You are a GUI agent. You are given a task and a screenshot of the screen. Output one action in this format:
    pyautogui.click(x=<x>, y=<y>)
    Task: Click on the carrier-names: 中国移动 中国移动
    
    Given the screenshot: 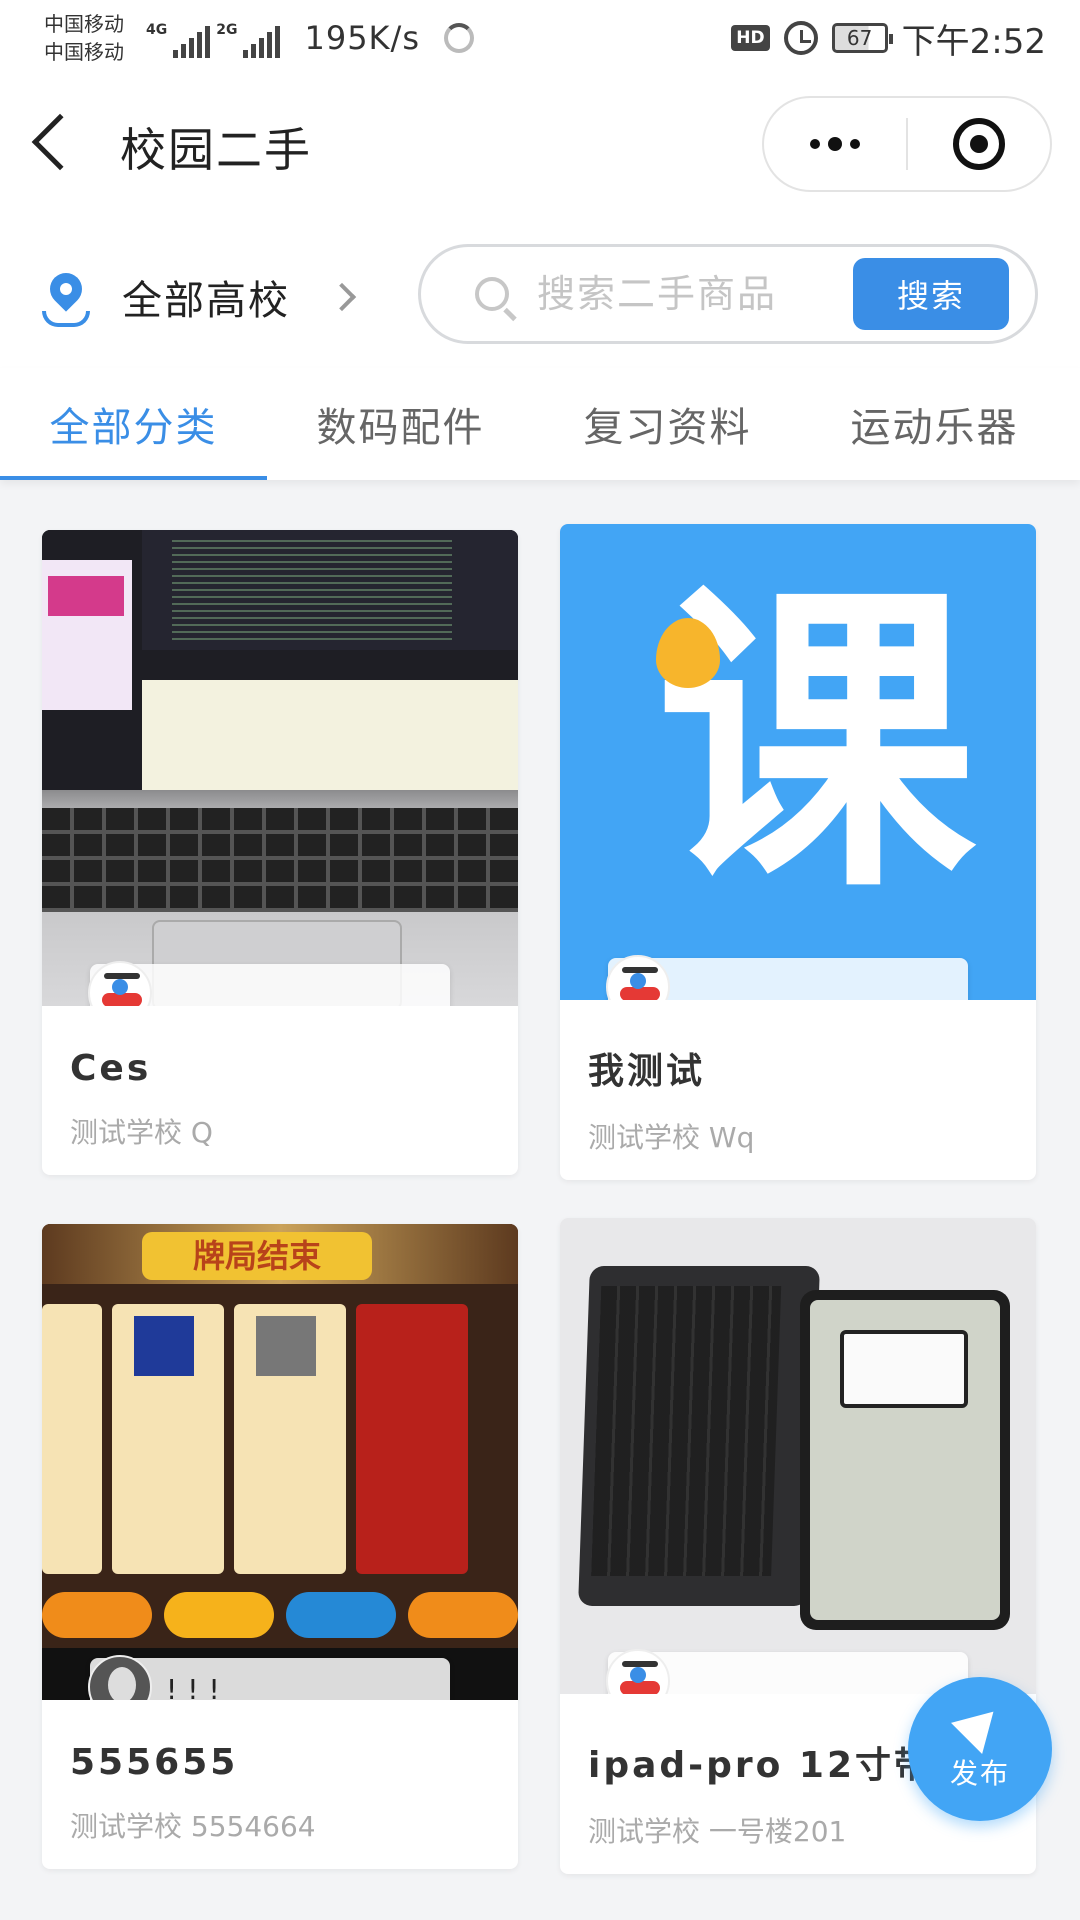 What is the action you would take?
    pyautogui.click(x=92, y=38)
    